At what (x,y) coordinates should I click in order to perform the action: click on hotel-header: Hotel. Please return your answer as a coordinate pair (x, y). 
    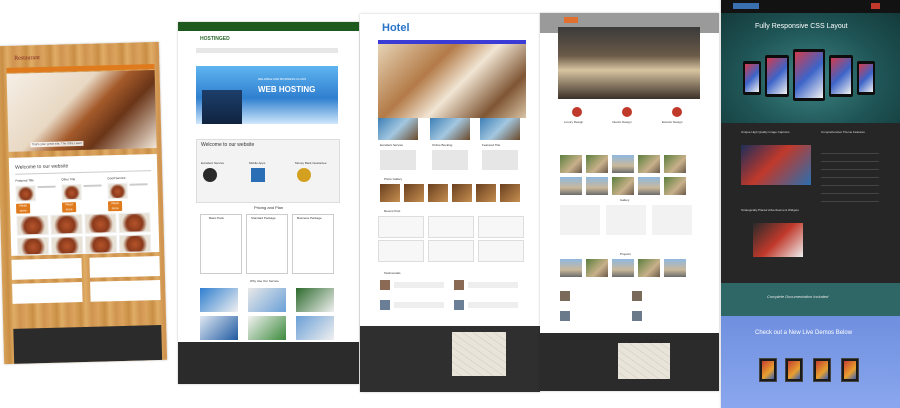
    Looking at the image, I should click on (450, 27).